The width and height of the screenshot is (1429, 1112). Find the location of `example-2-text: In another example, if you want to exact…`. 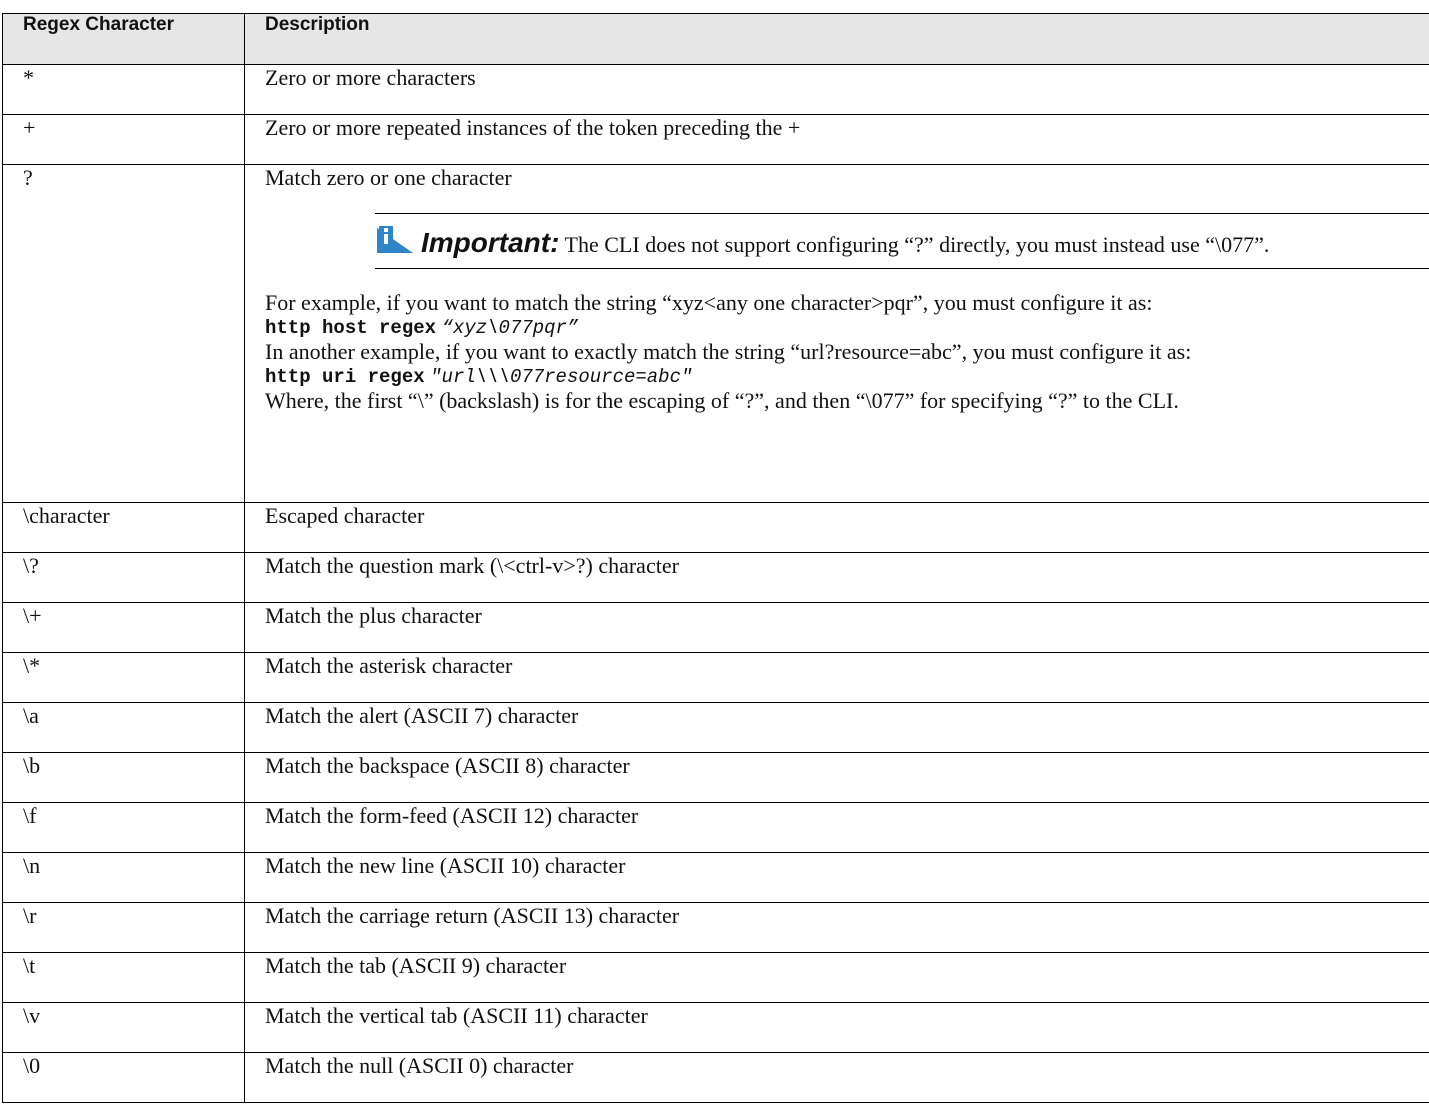

example-2-text: In another example, if you want to exact… is located at coordinates (728, 351).